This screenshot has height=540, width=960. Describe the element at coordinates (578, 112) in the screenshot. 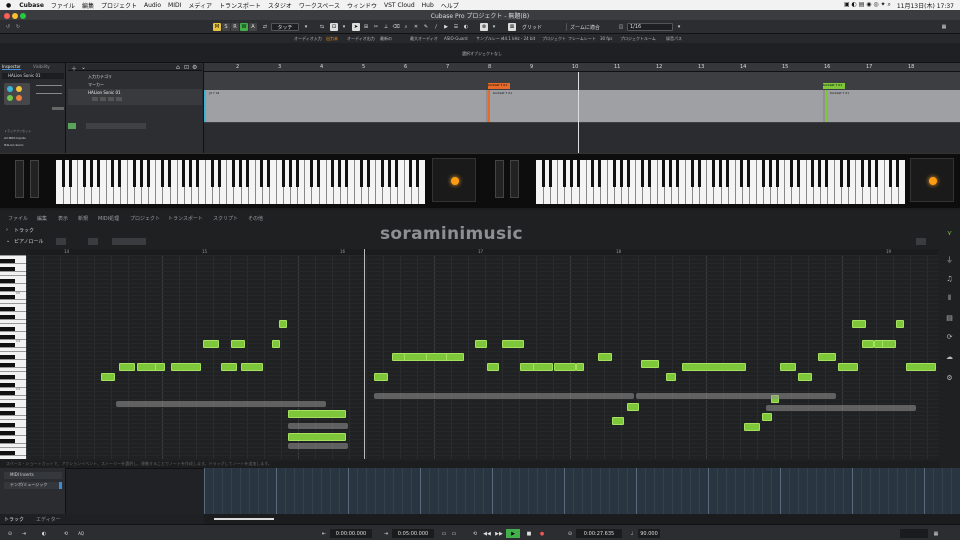

I see `playhead` at that location.